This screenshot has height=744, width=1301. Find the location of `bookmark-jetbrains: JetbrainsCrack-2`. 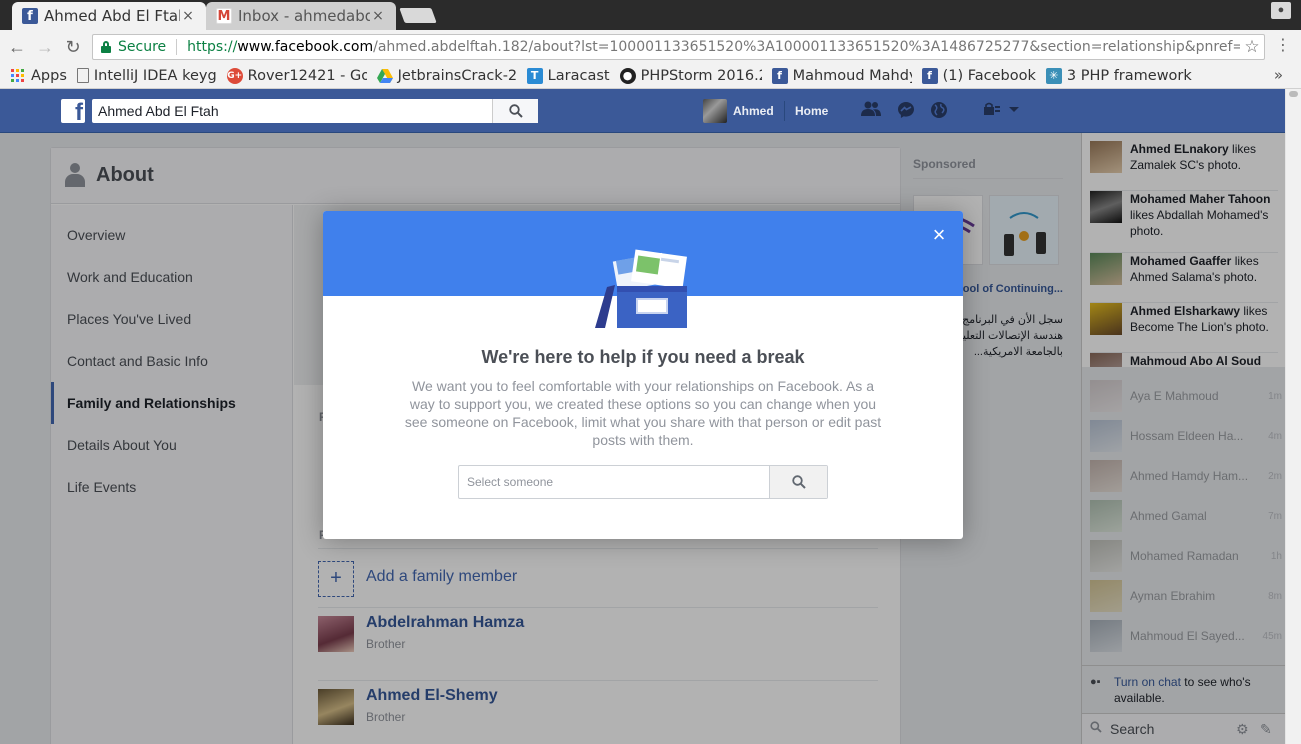

bookmark-jetbrains: JetbrainsCrack-2 is located at coordinates (446, 75).